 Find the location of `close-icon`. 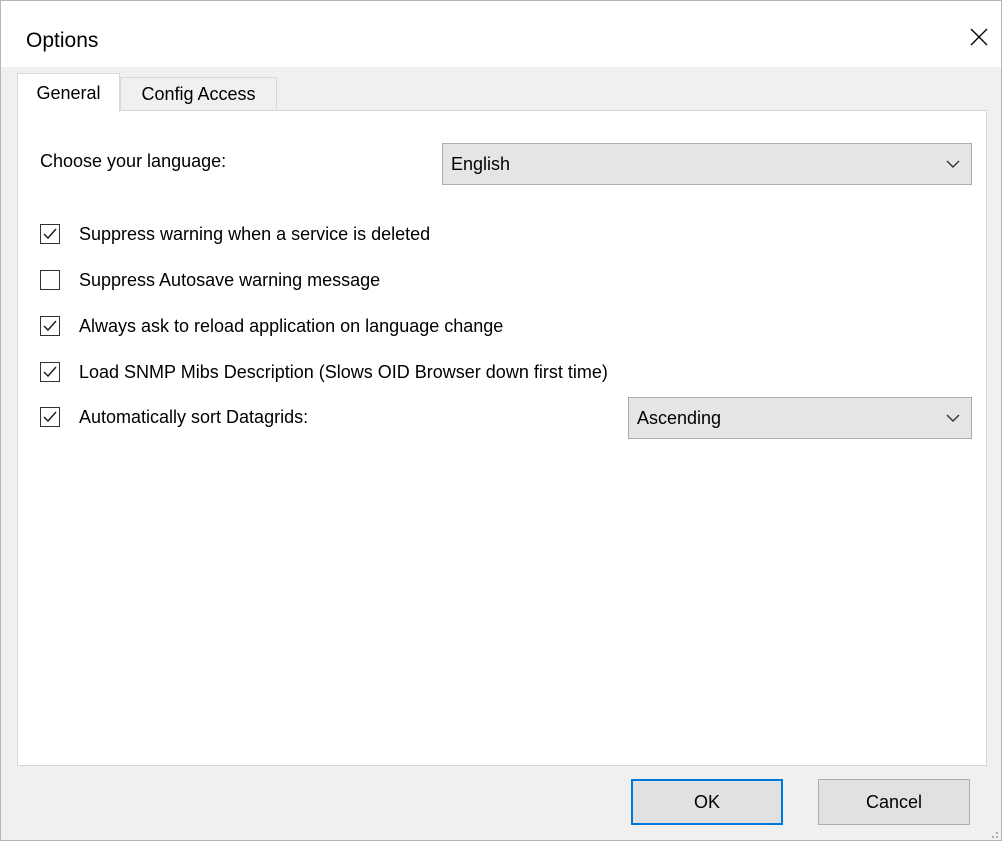

close-icon is located at coordinates (979, 39).